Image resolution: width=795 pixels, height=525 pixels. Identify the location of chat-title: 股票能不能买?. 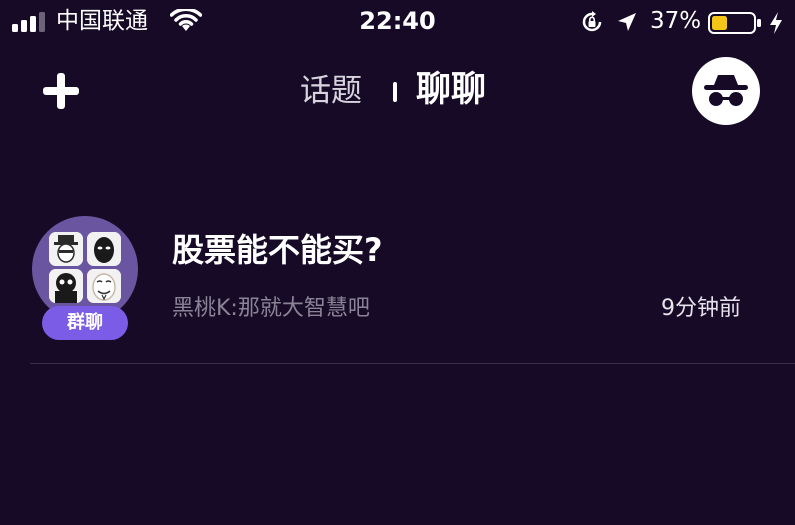
(277, 250).